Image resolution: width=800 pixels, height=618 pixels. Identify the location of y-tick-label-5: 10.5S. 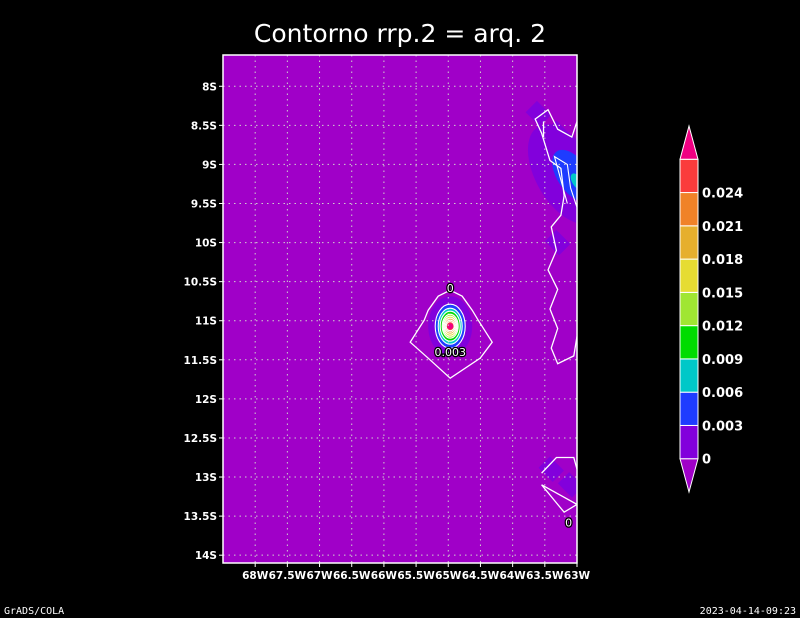
(200, 283).